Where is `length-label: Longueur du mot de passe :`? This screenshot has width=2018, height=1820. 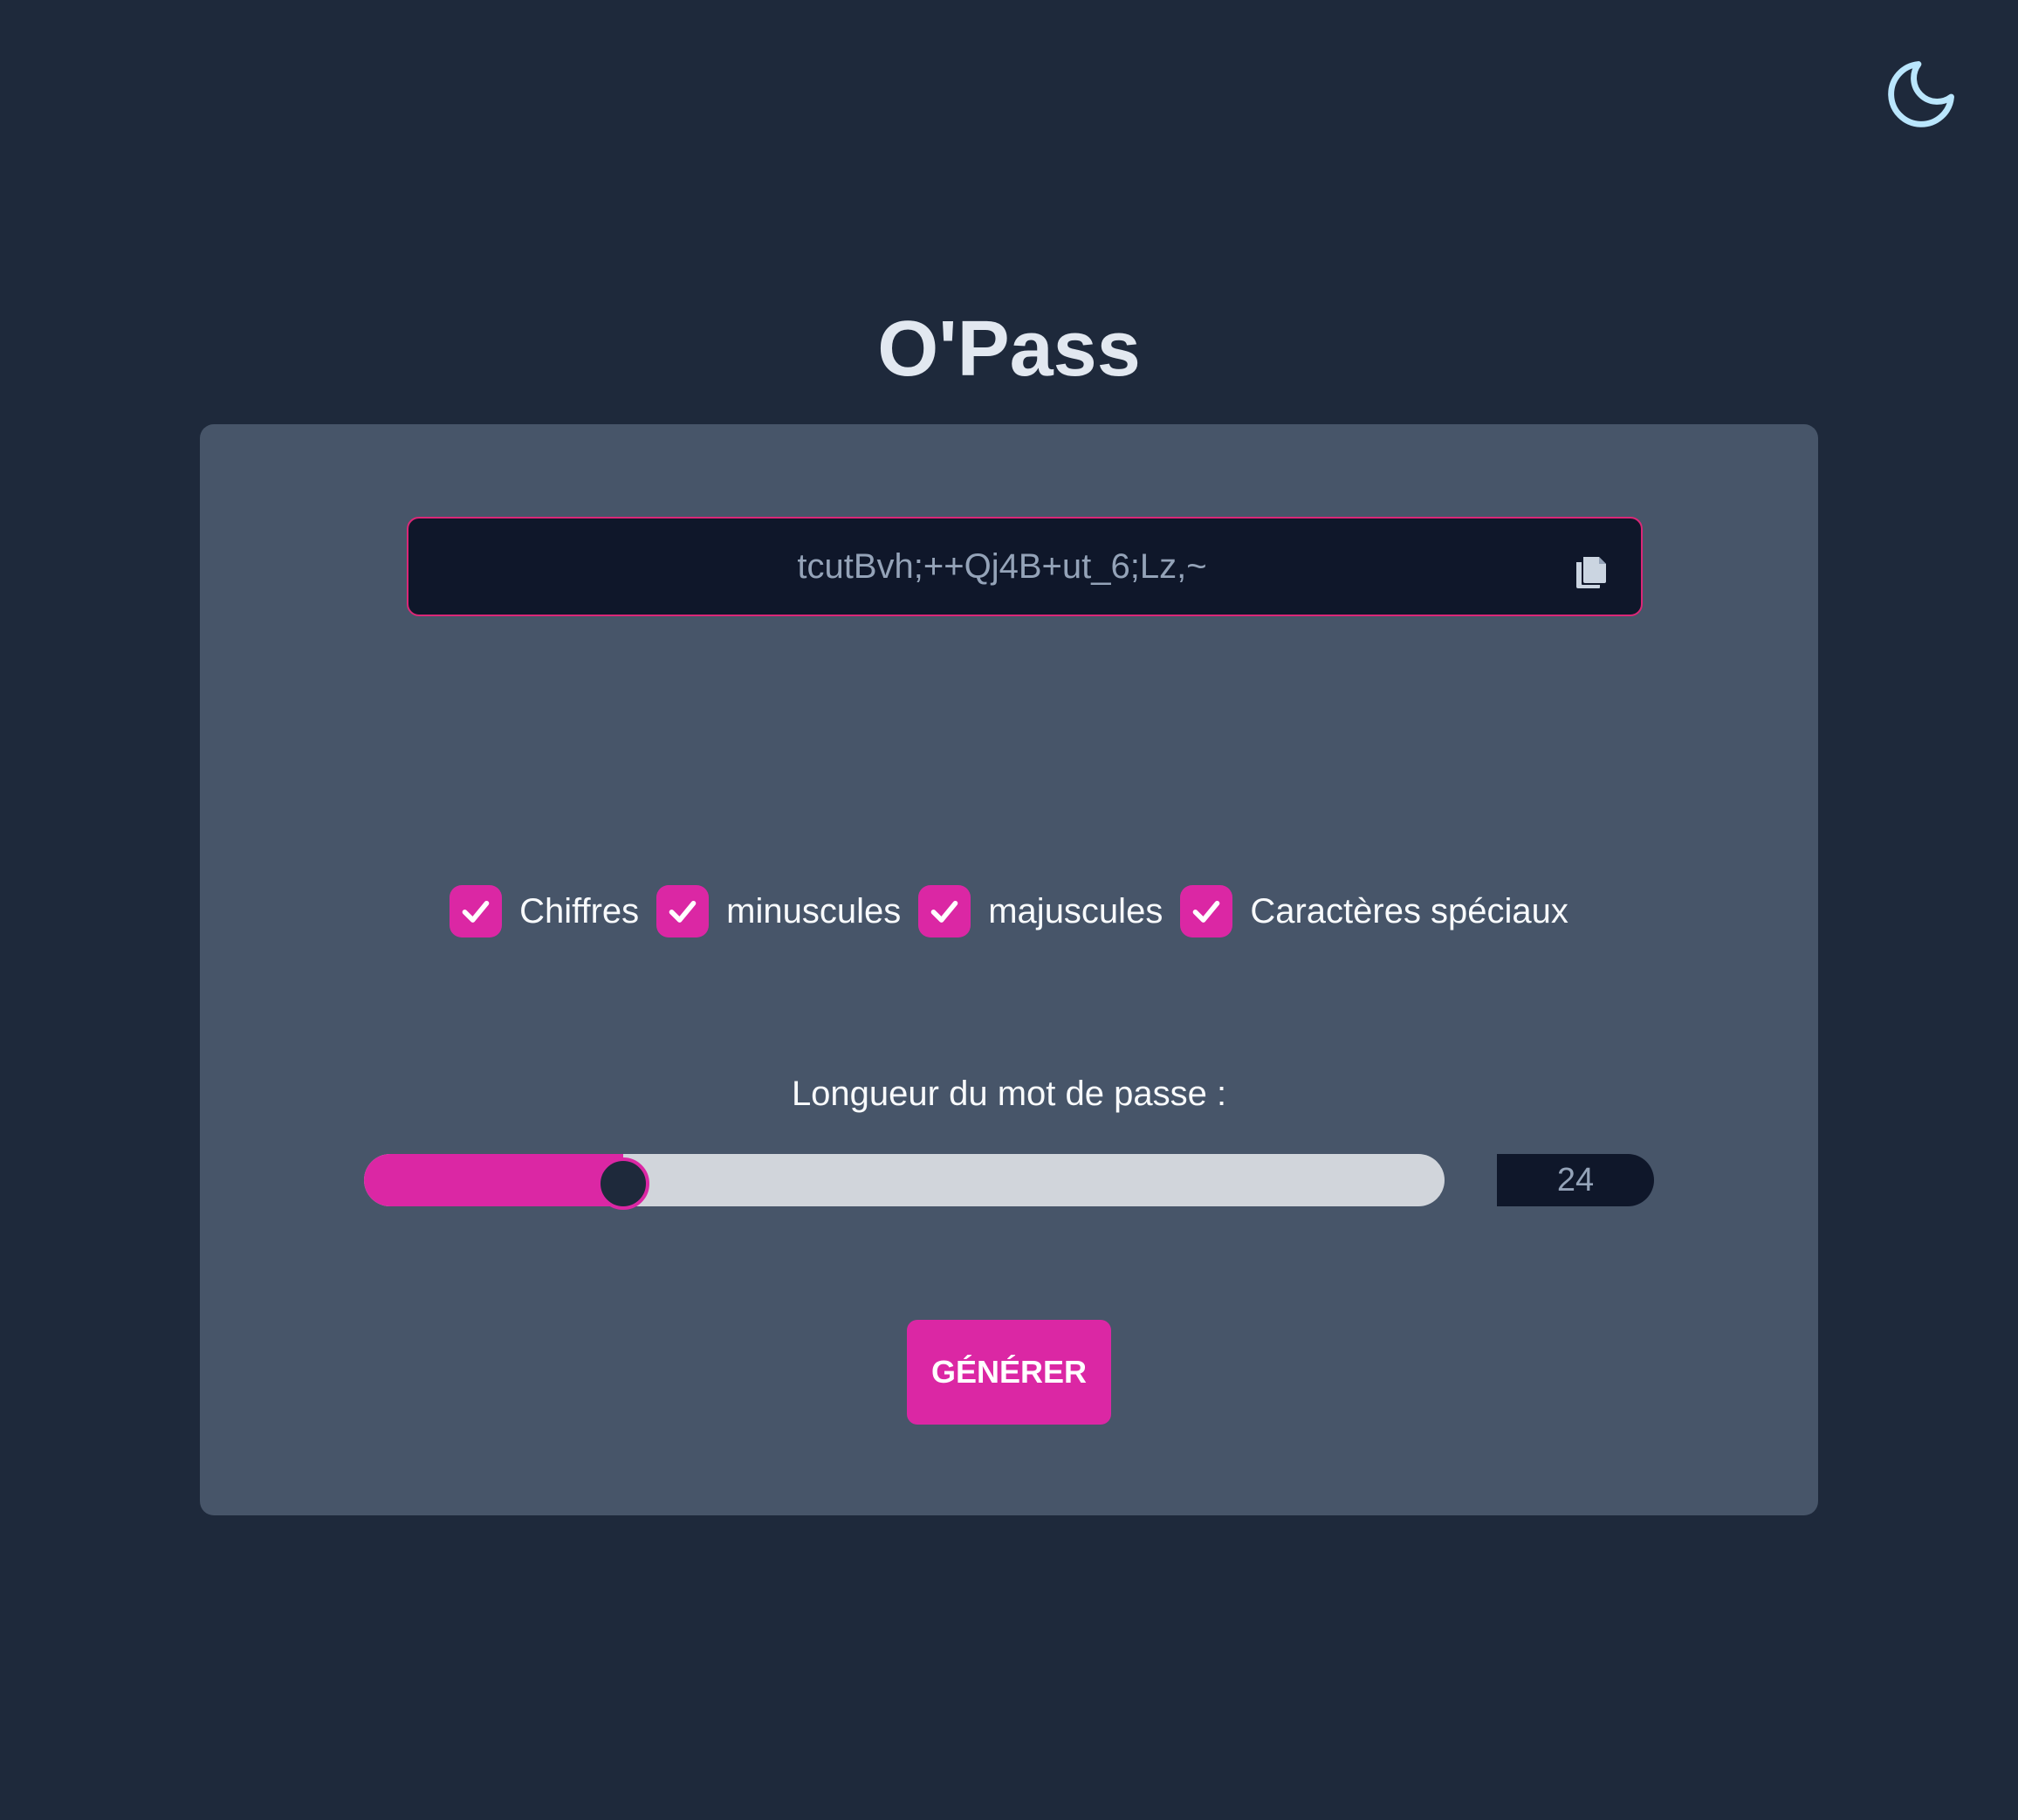
length-label: Longueur du mot de passe : is located at coordinates (1009, 1094).